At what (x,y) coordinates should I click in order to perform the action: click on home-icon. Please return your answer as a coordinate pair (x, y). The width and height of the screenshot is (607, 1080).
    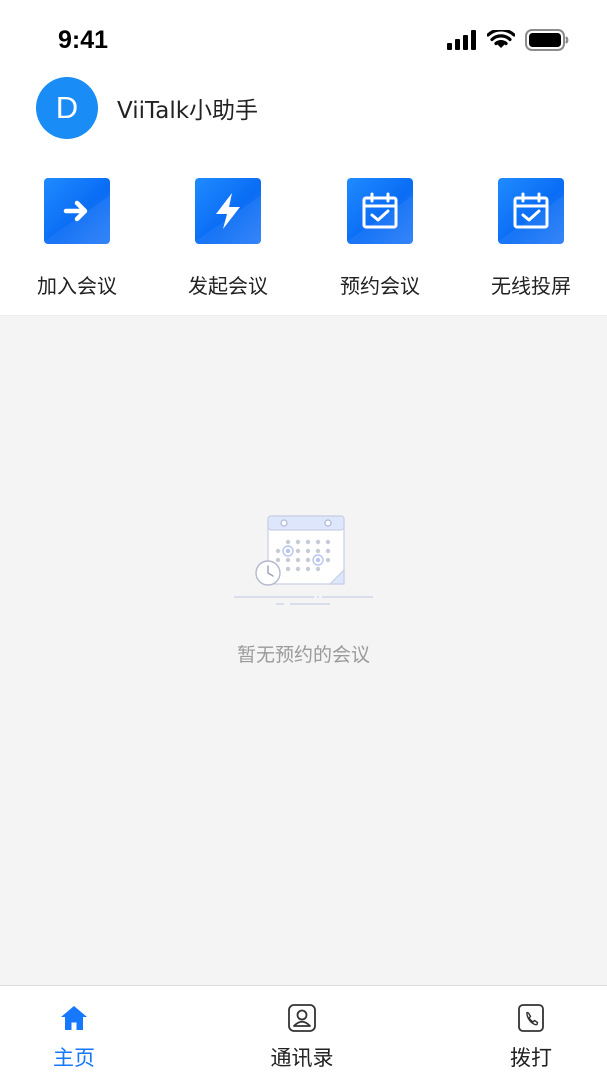
    Looking at the image, I should click on (74, 1018).